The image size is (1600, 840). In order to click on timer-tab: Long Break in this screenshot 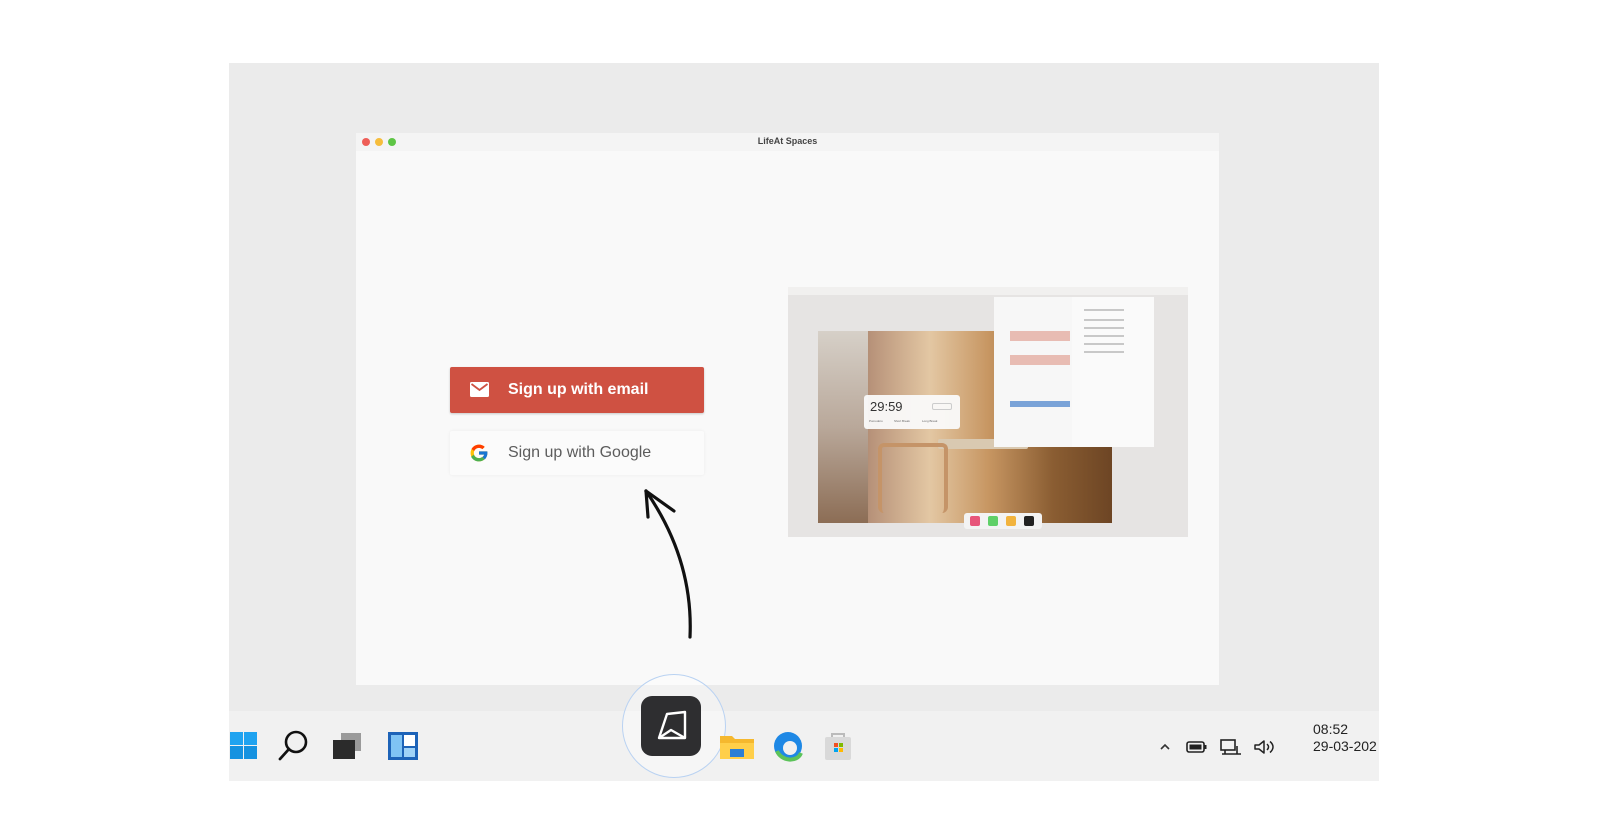, I will do `click(930, 421)`.